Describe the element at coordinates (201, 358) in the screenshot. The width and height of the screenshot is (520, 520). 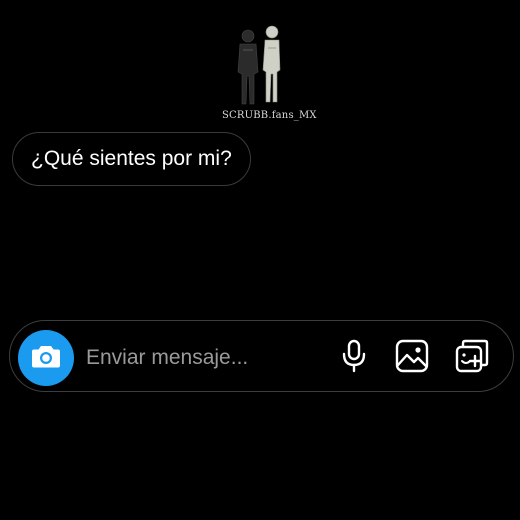
I see `message-input` at that location.